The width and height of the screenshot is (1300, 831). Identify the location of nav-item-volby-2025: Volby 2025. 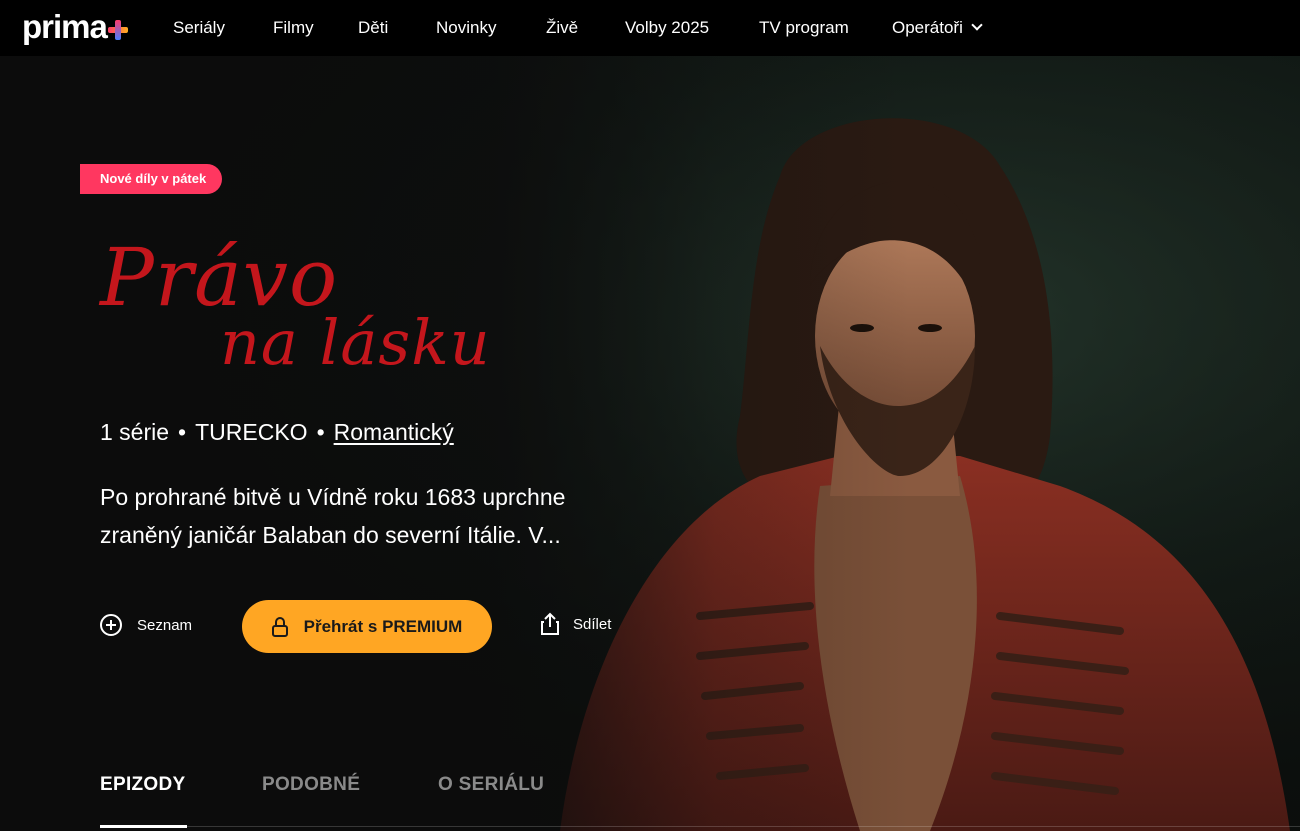
(667, 28).